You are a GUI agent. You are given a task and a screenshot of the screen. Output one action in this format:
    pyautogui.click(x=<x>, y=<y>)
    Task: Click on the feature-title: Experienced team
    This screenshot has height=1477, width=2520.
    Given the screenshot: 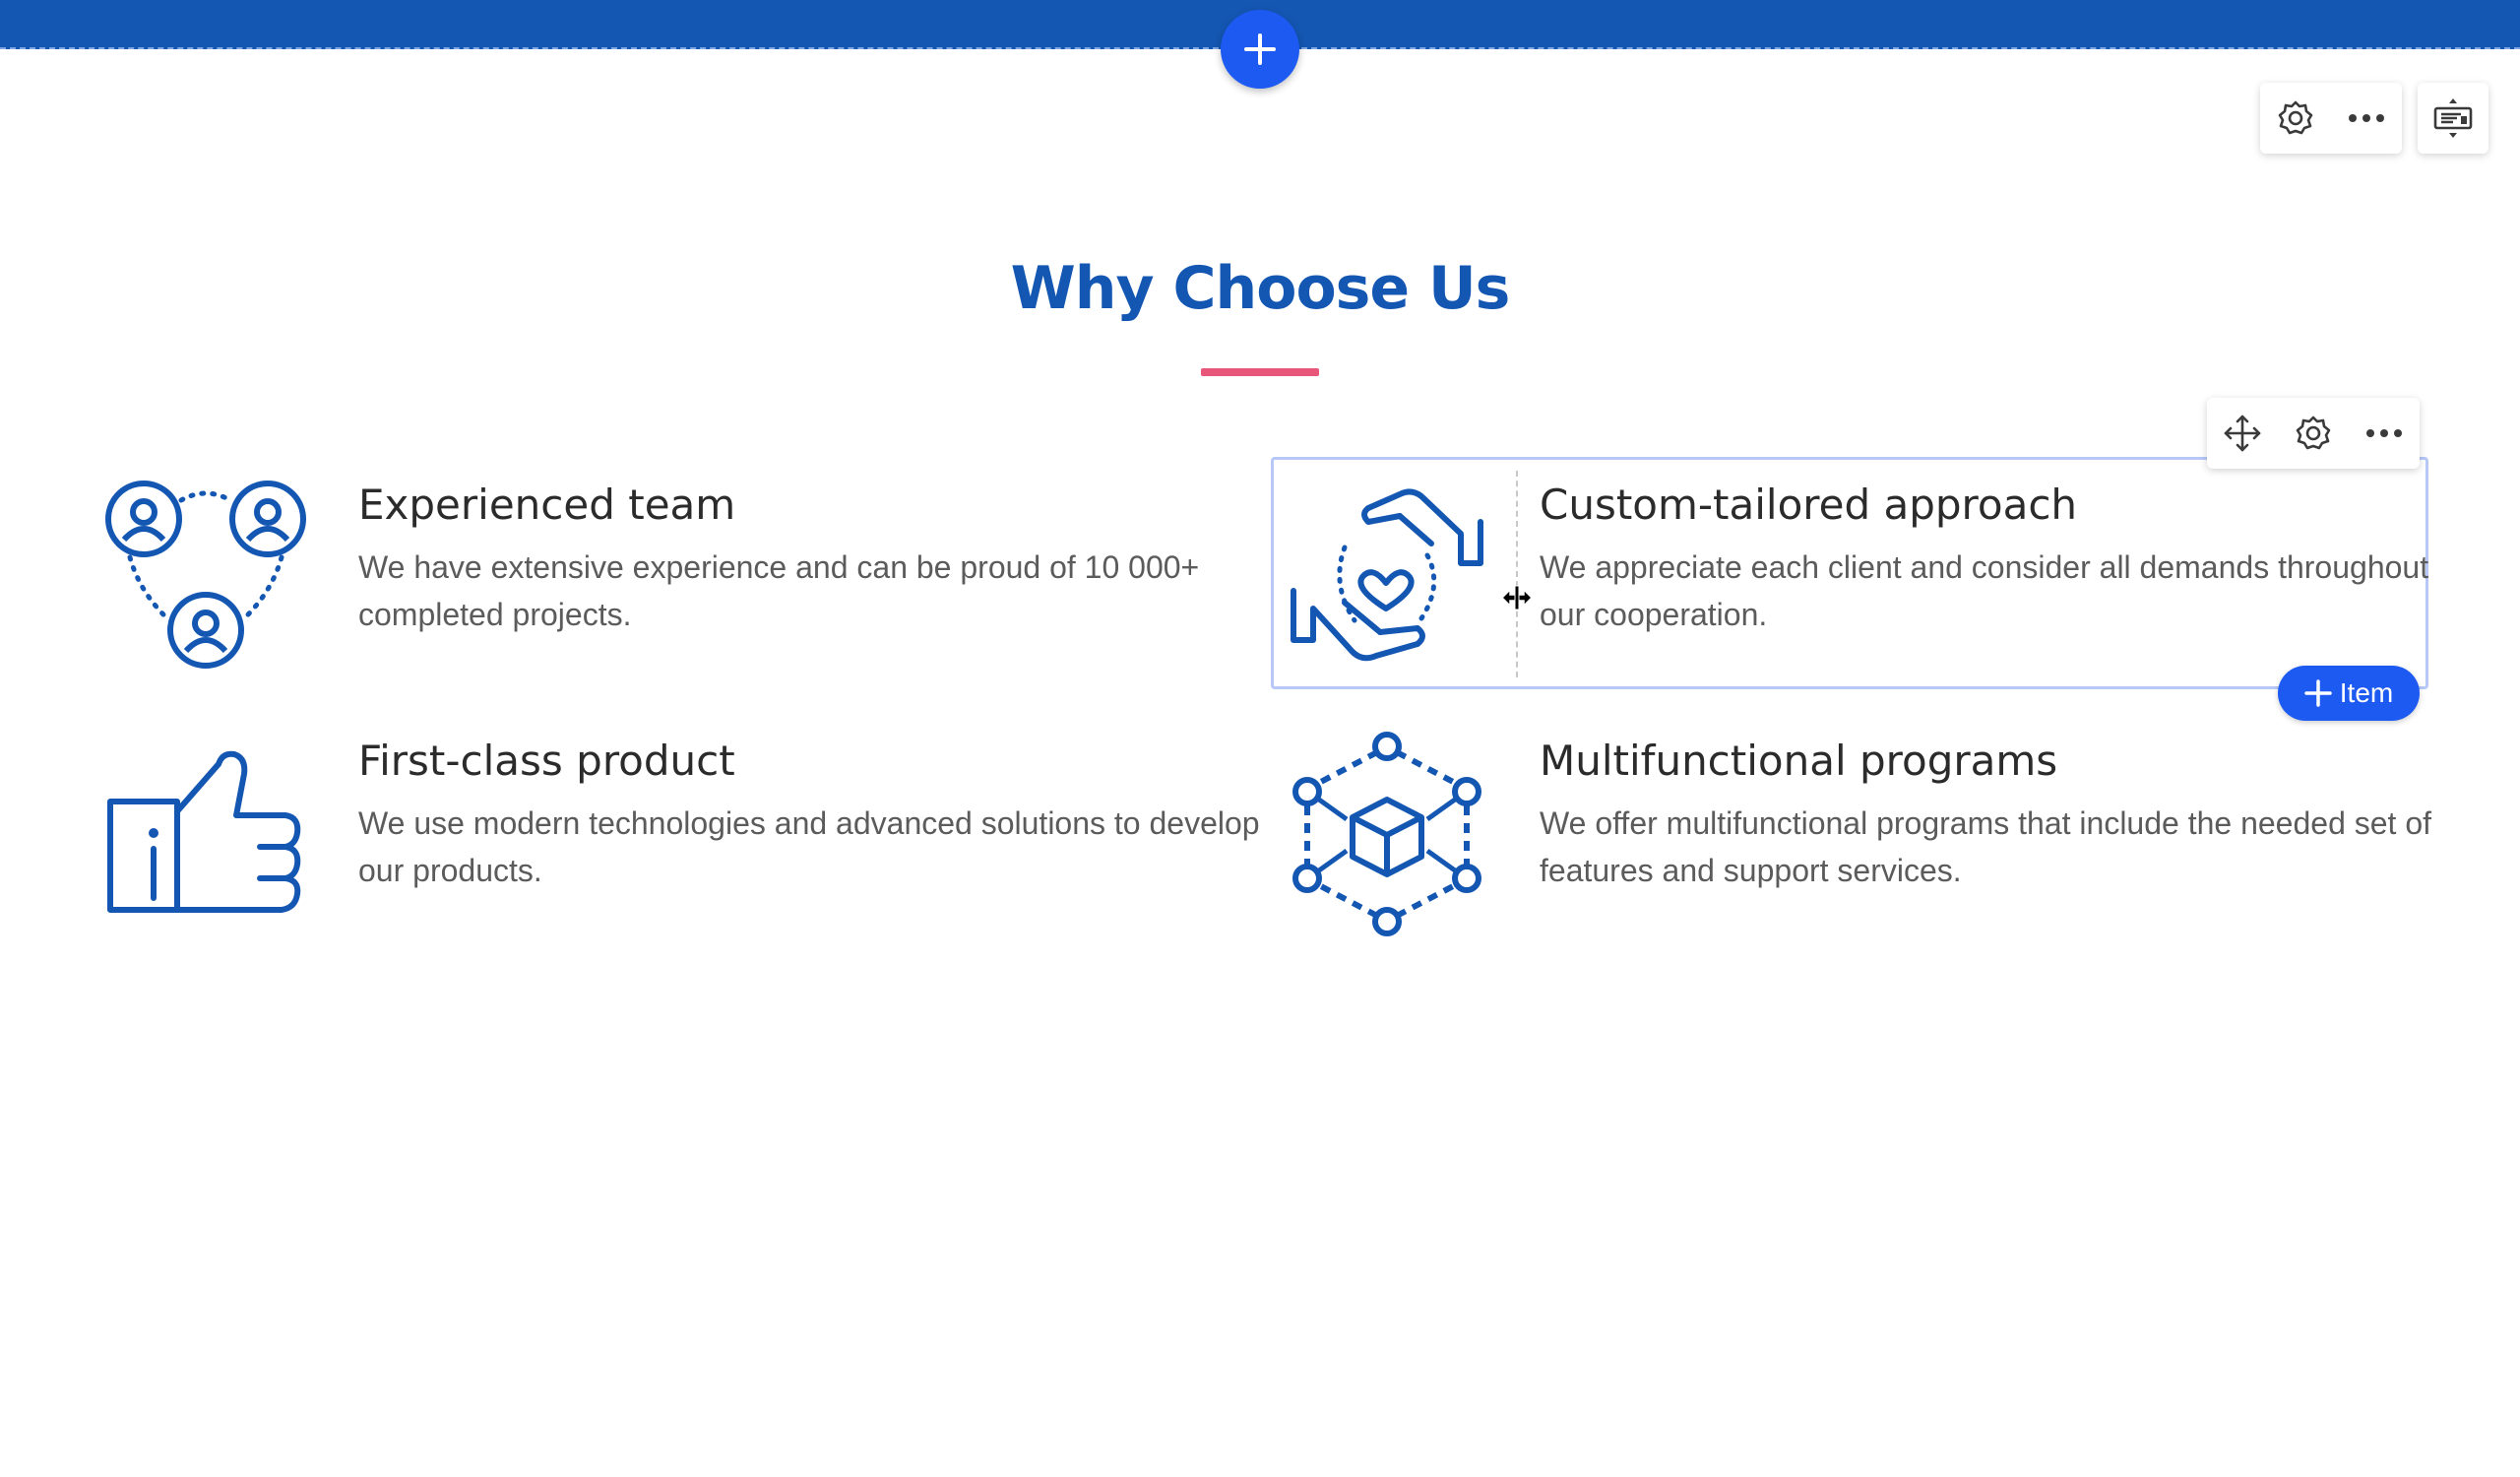 What is the action you would take?
    pyautogui.click(x=547, y=505)
    